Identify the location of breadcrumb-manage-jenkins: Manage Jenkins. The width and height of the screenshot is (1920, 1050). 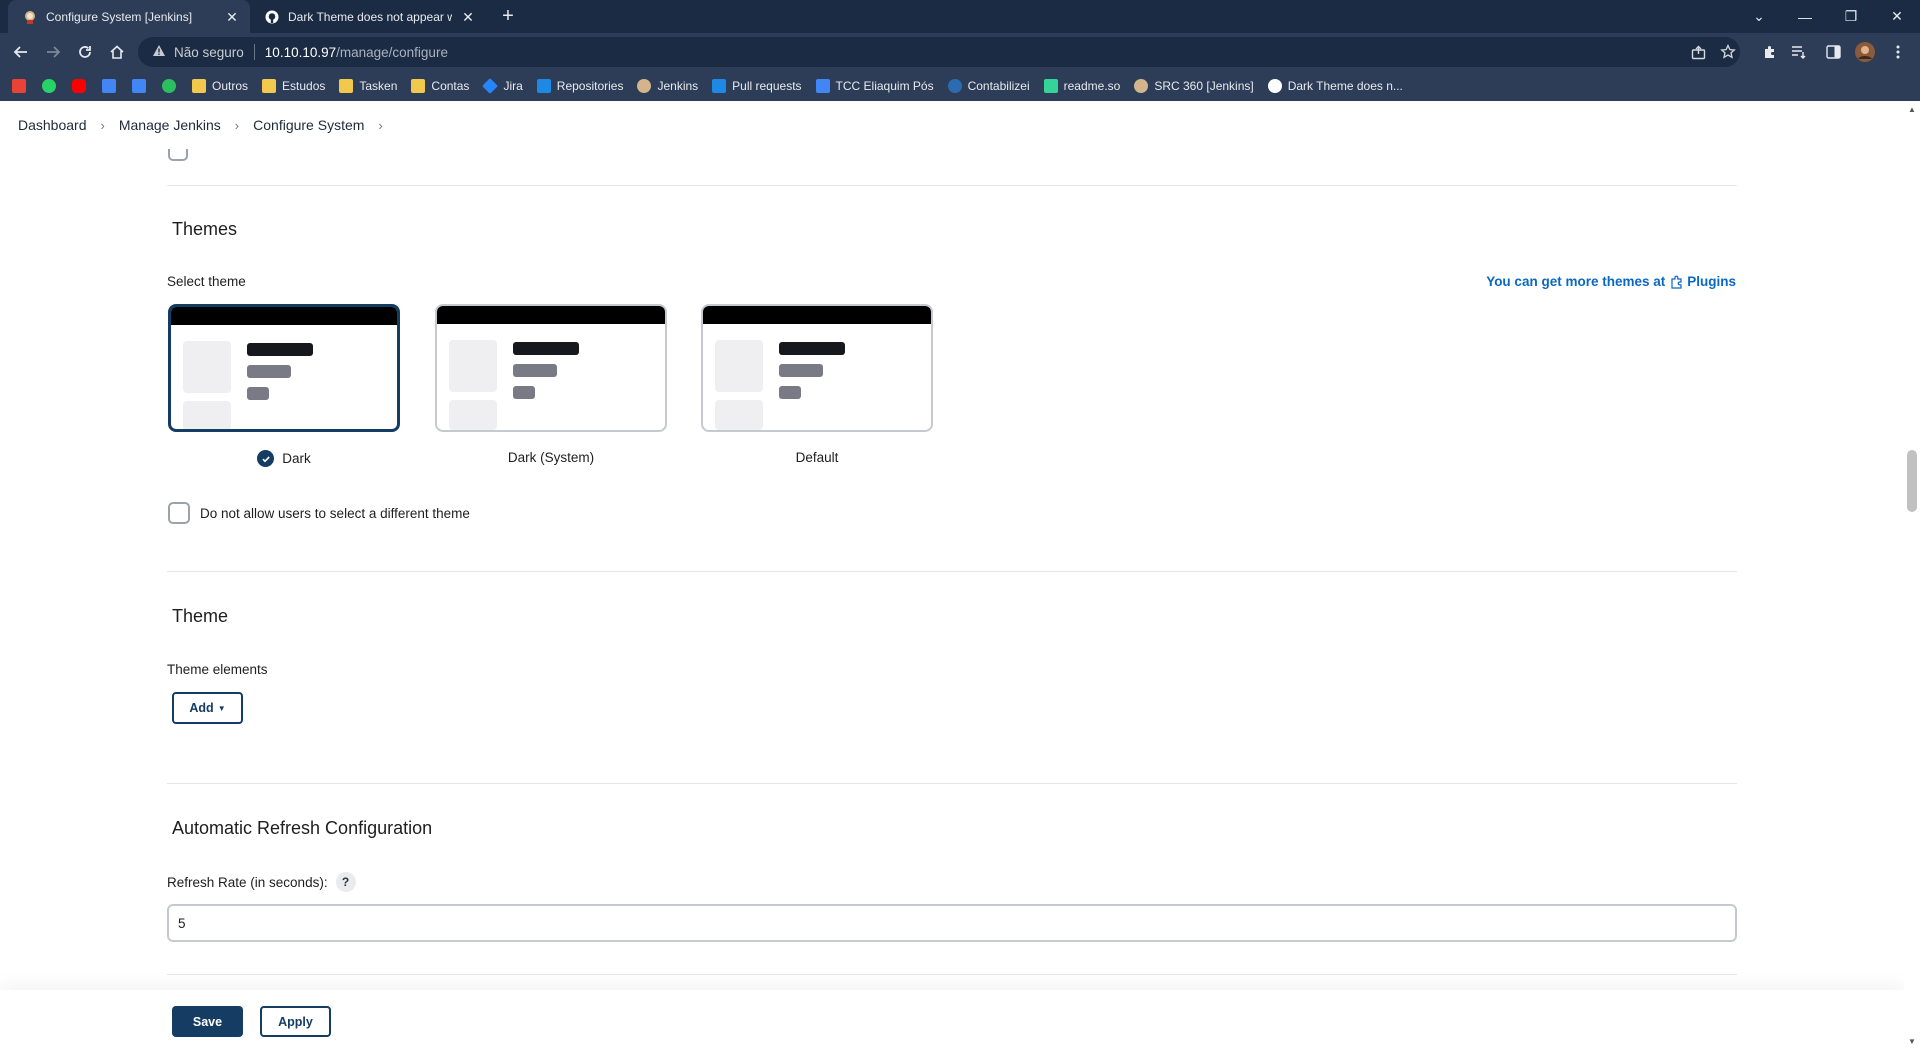
(170, 125).